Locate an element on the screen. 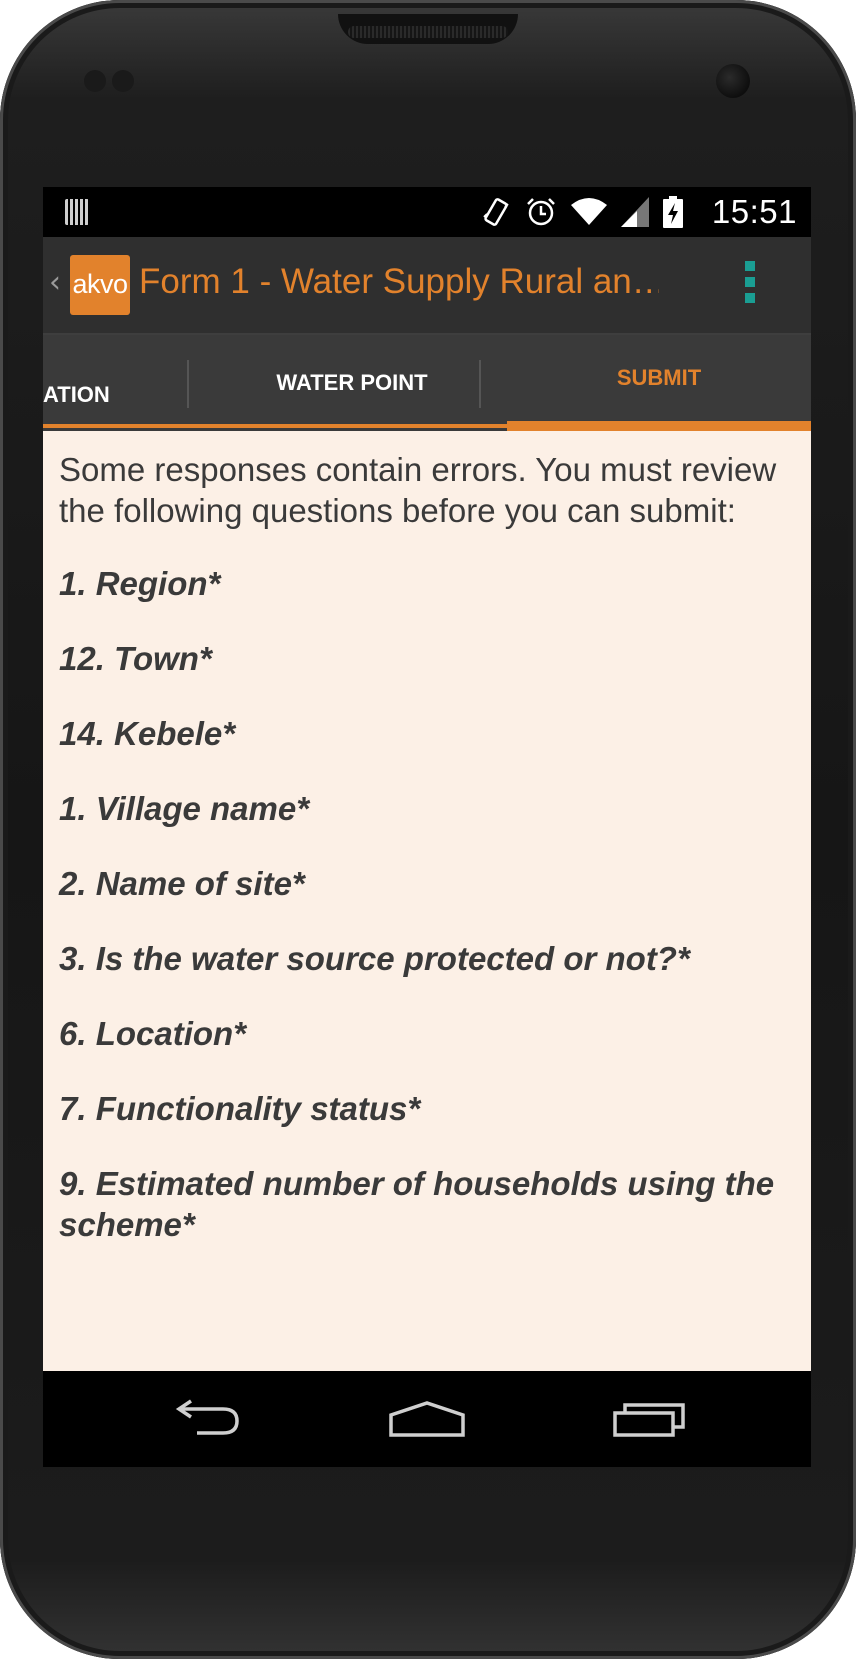 The image size is (856, 1659). error-question-link: 1. Region* is located at coordinates (429, 583).